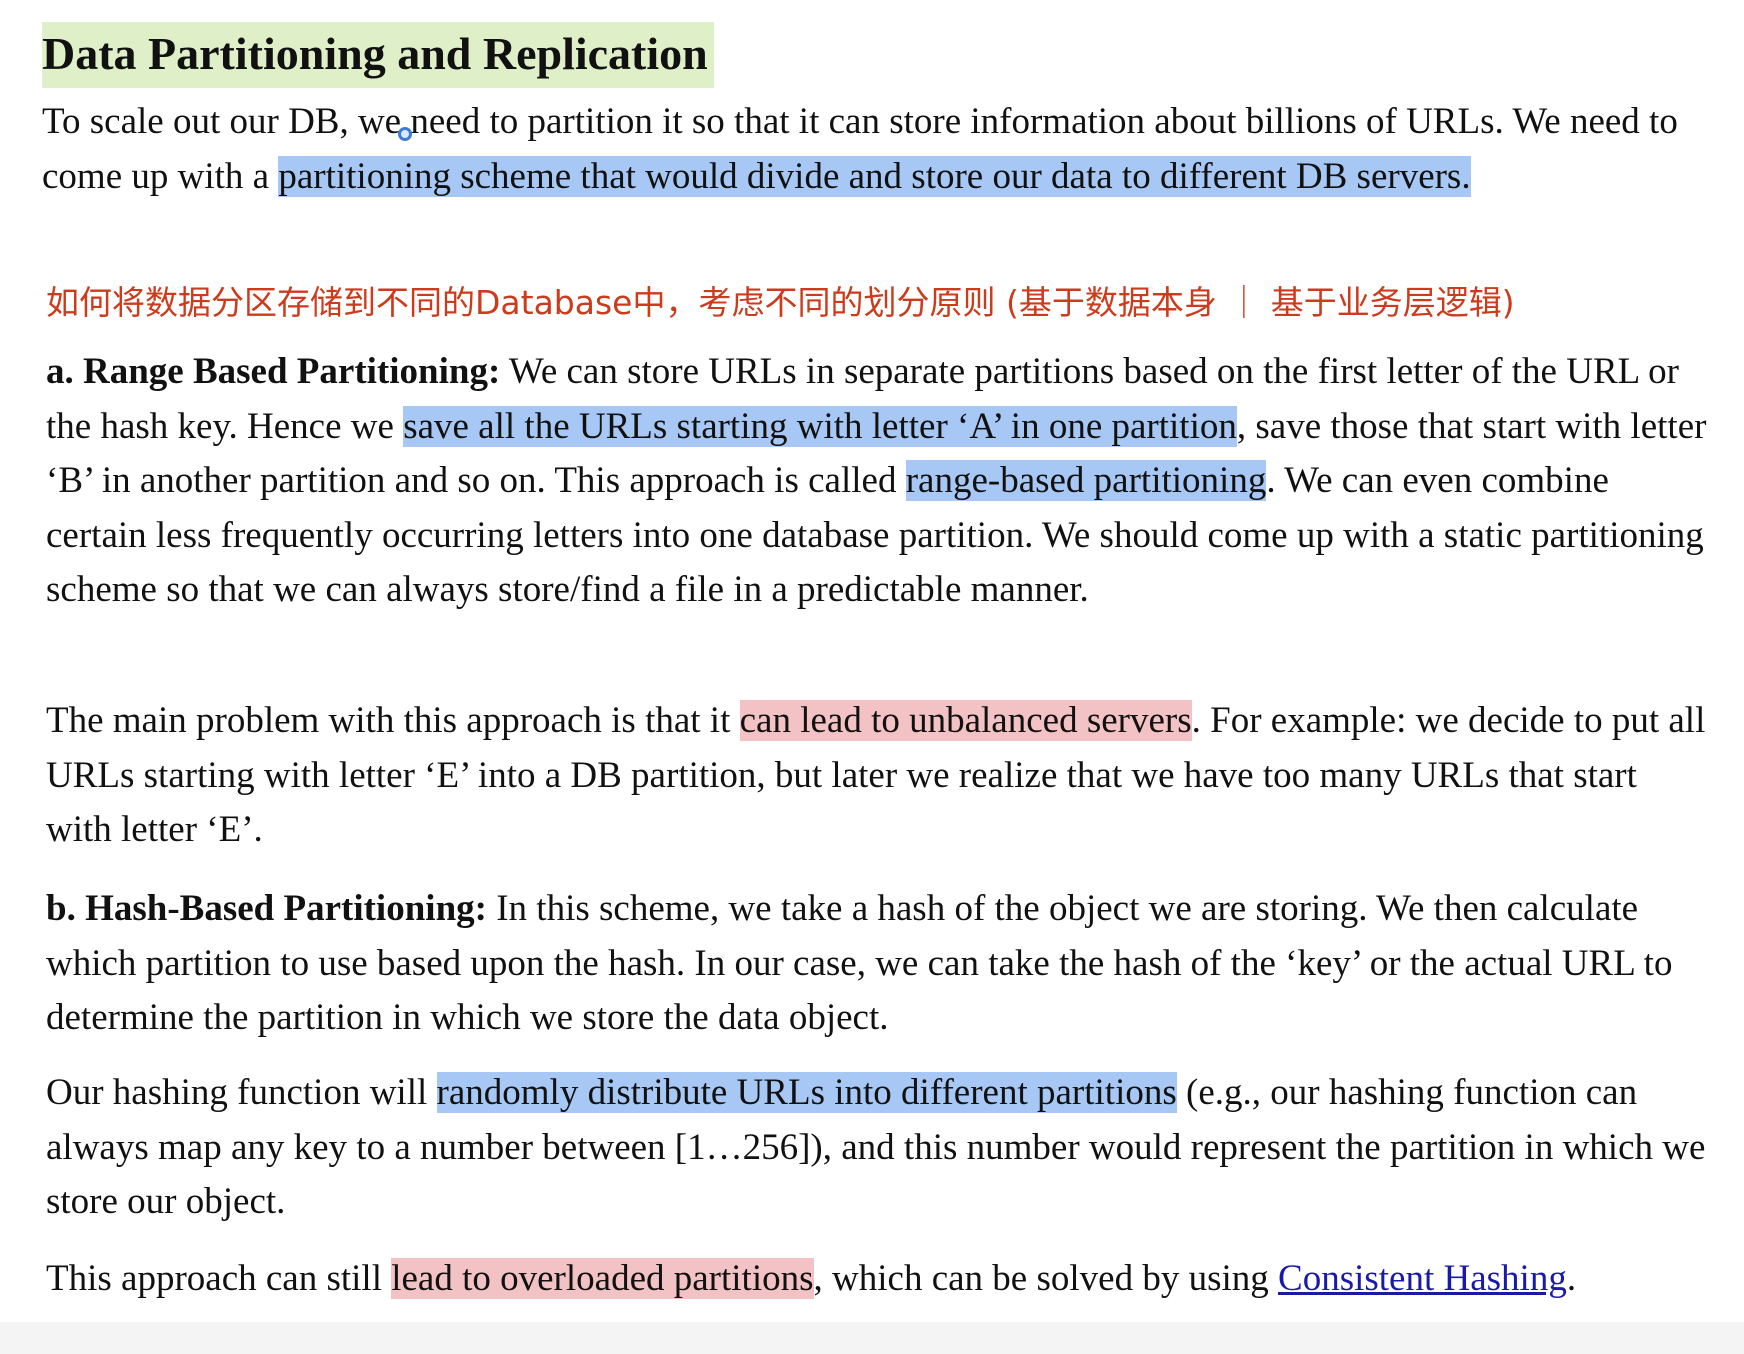  What do you see at coordinates (602, 1278) in the screenshot?
I see `highlight-overloaded-partitions: lead to overloaded partitions` at bounding box center [602, 1278].